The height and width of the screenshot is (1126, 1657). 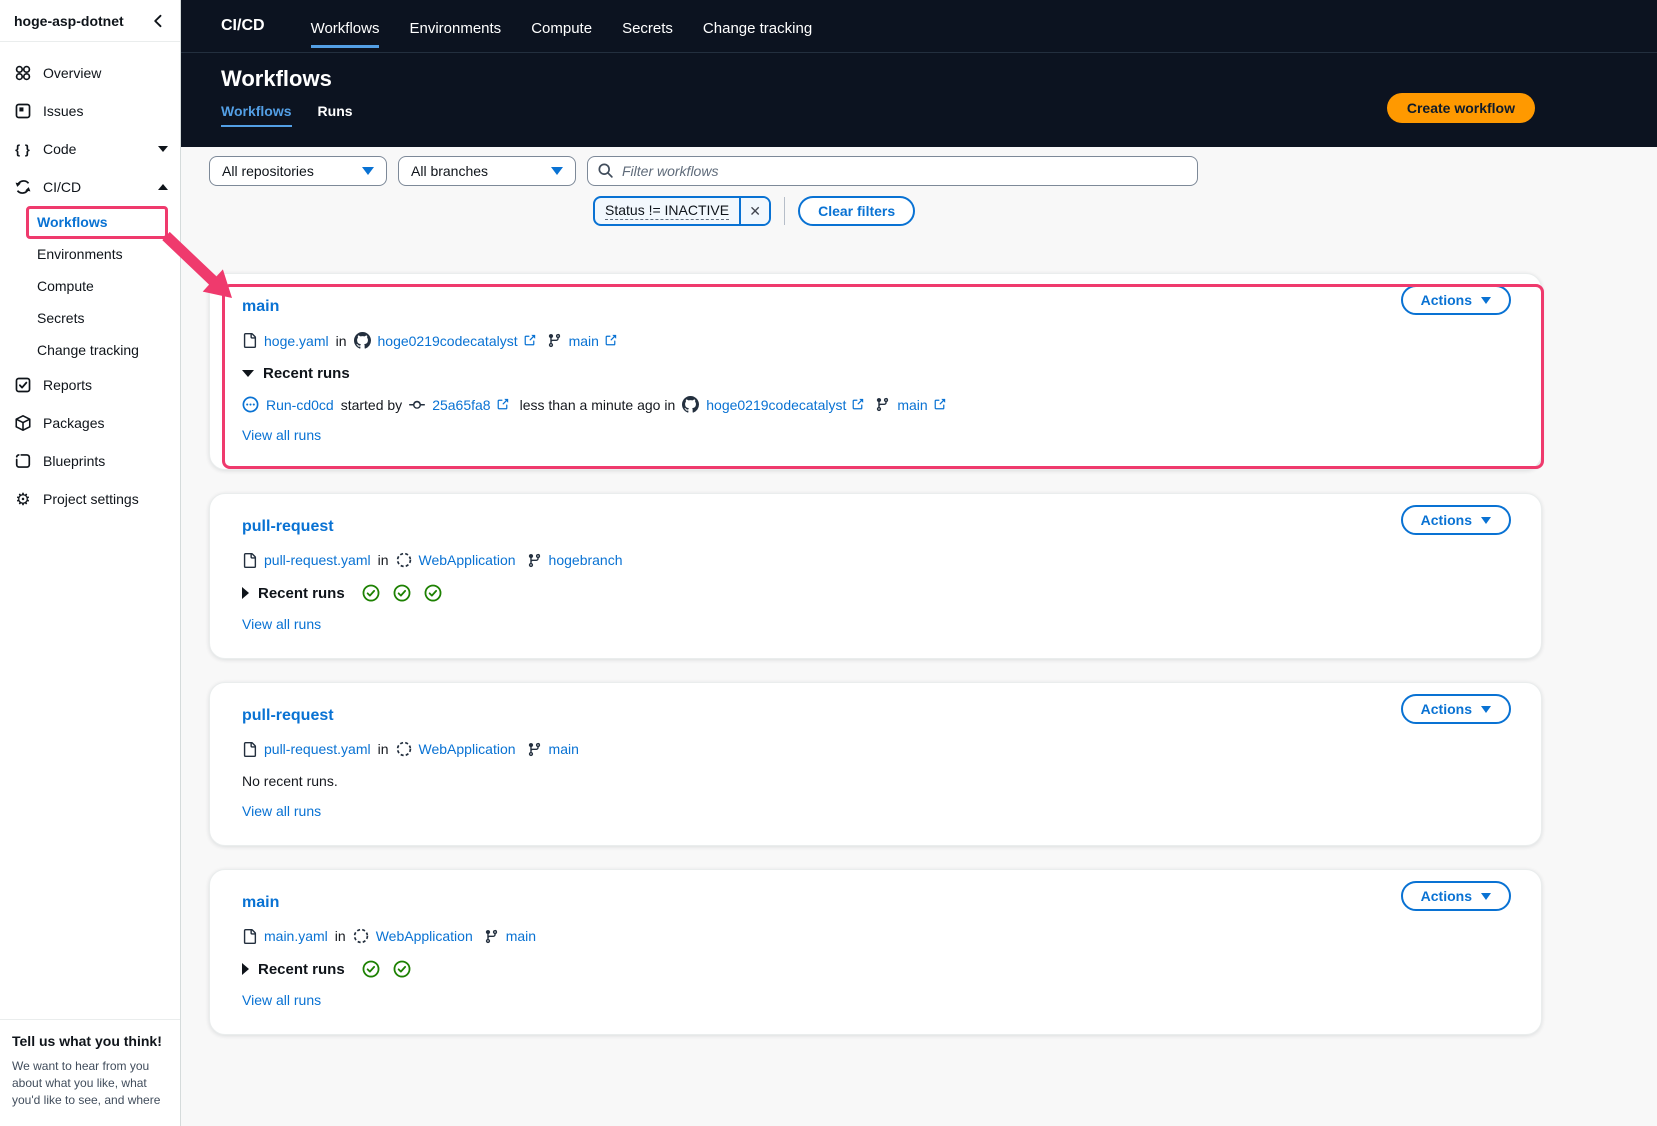 What do you see at coordinates (72, 222) in the screenshot?
I see `sidebar-item-label: Workflows` at bounding box center [72, 222].